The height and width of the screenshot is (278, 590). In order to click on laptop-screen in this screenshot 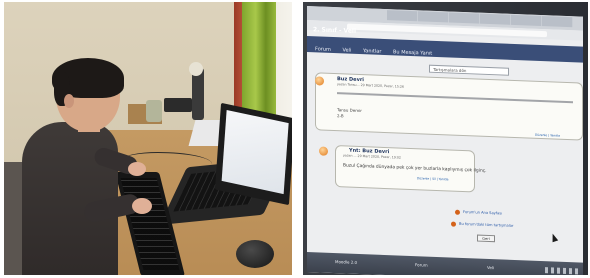, I will do `click(253, 154)`.